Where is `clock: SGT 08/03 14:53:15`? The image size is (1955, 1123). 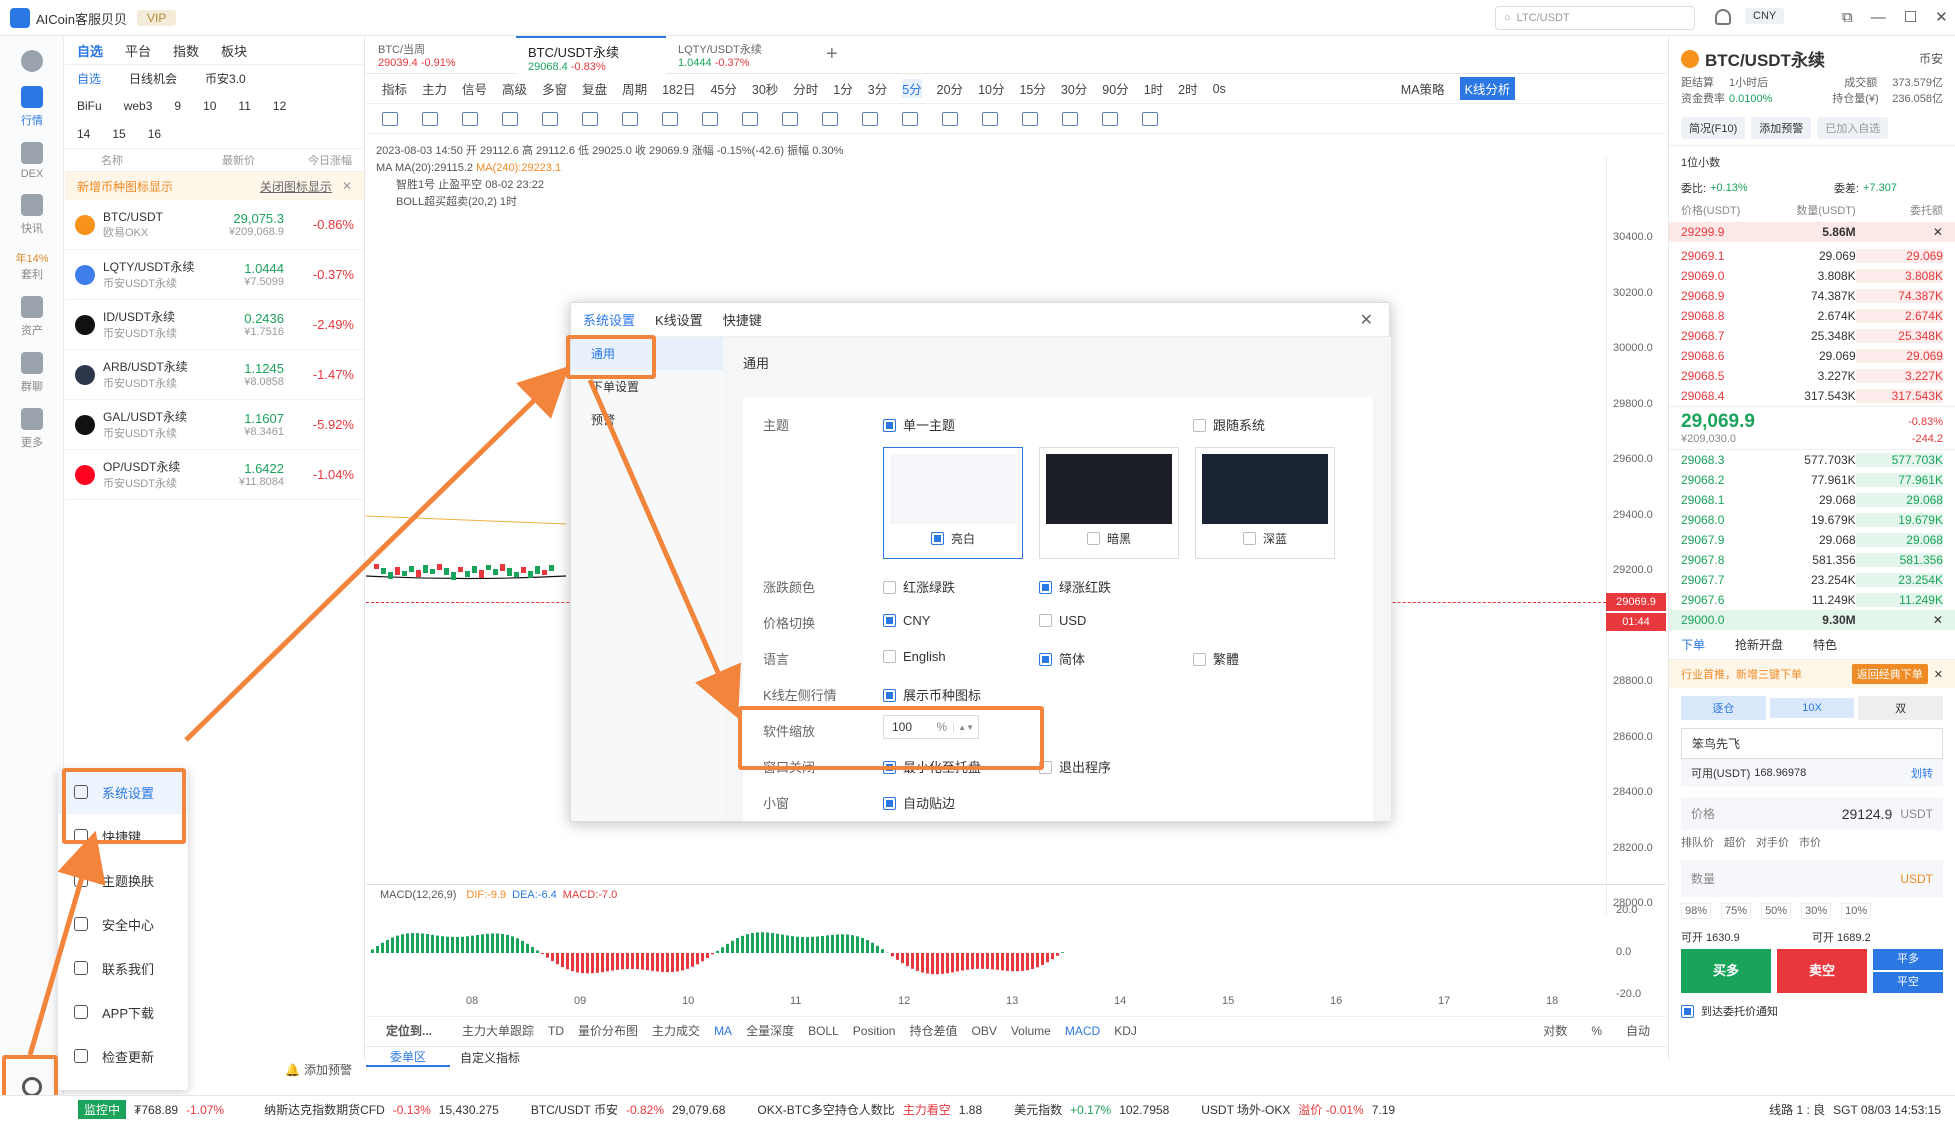 clock: SGT 08/03 14:53:15 is located at coordinates (1887, 1109).